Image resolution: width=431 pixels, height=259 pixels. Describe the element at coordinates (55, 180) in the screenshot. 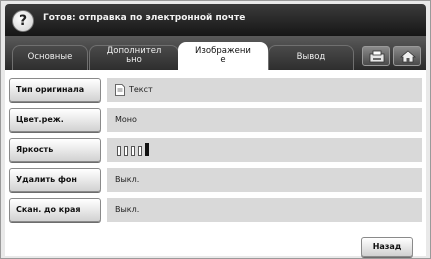

I see `remove-background-button: Удалить фон` at that location.